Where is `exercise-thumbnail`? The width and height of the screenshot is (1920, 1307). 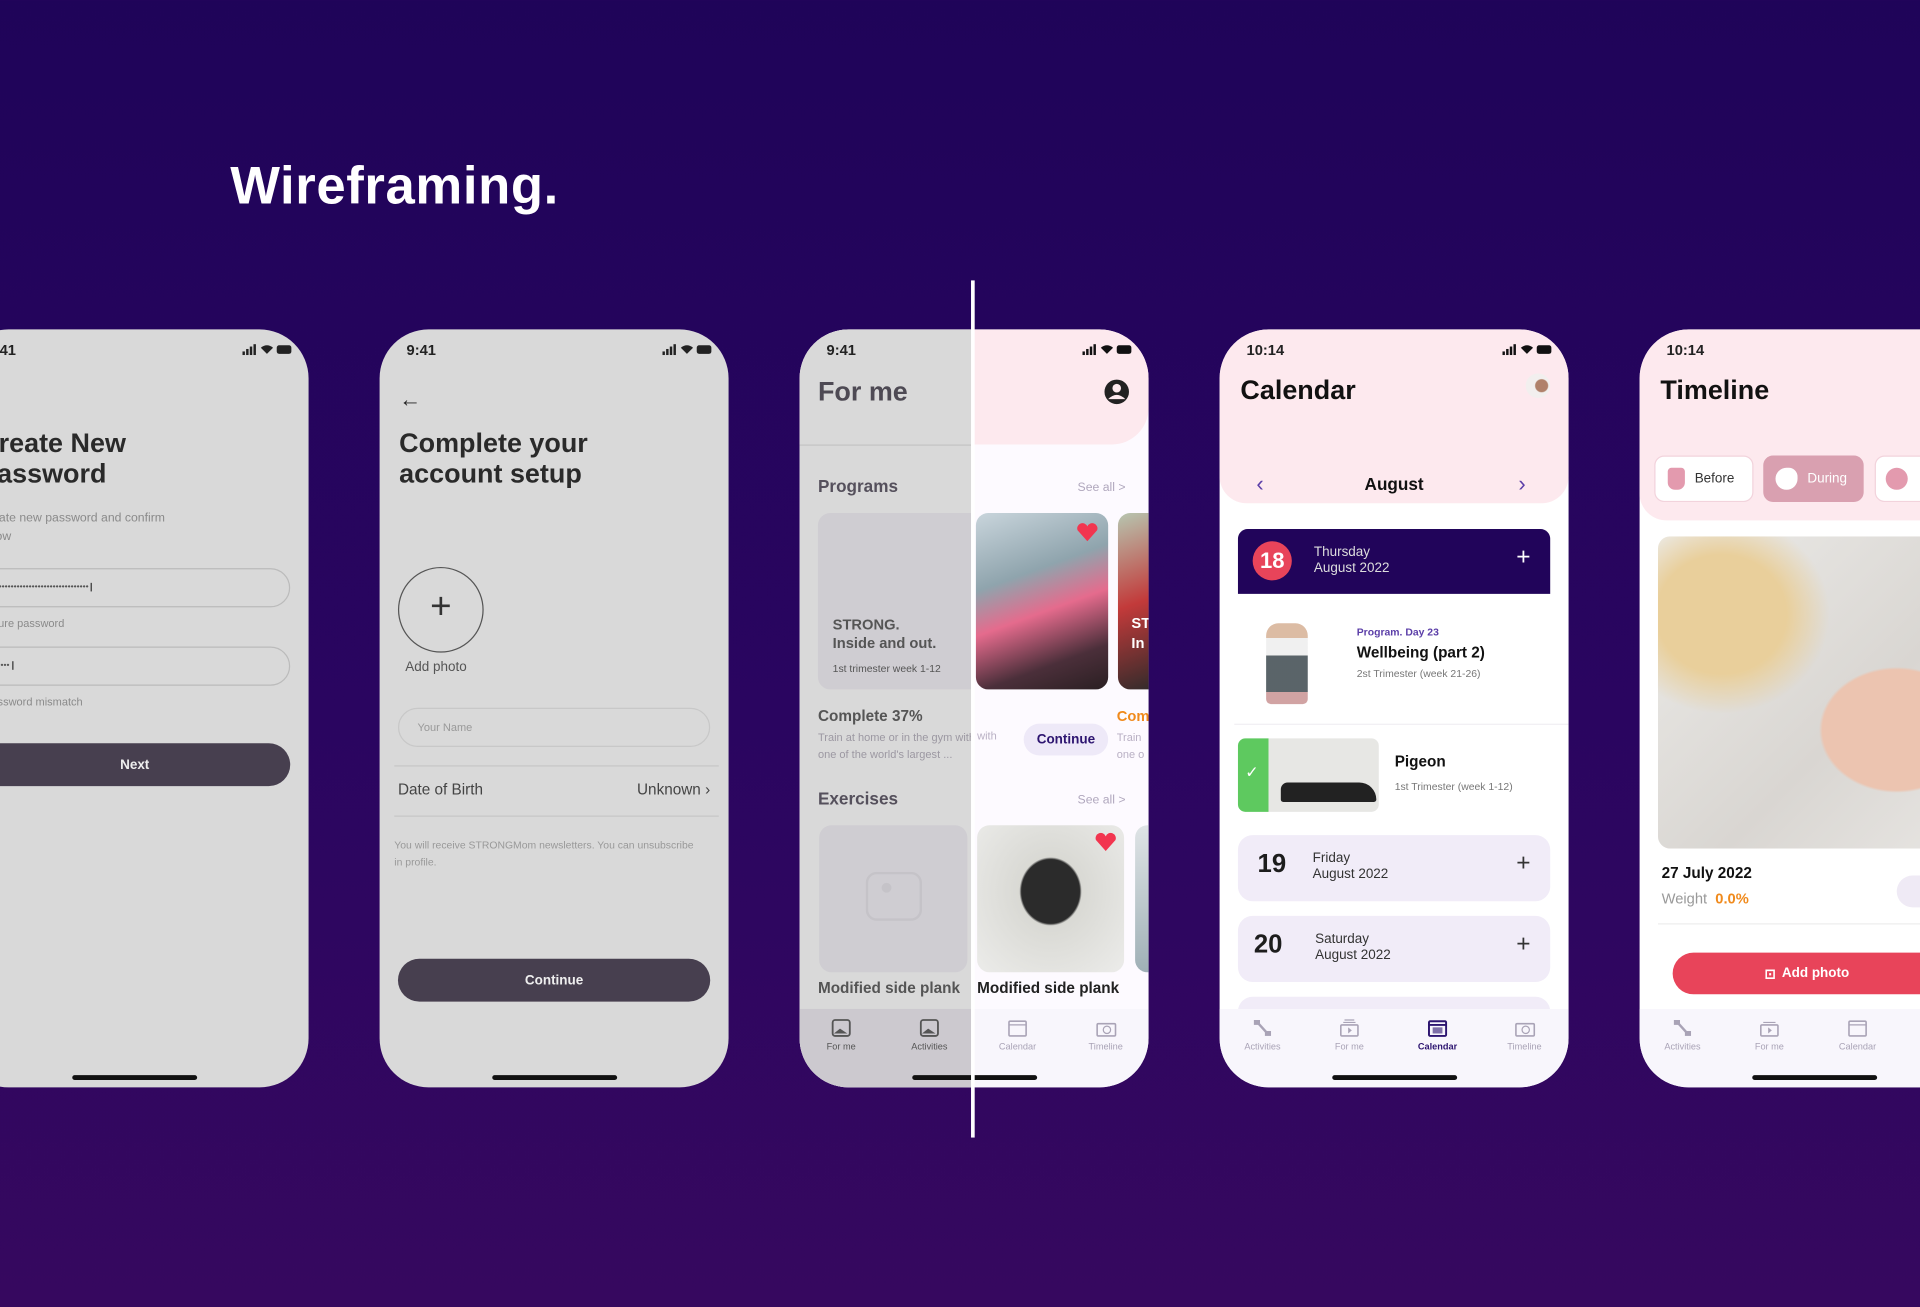 exercise-thumbnail is located at coordinates (1328, 792).